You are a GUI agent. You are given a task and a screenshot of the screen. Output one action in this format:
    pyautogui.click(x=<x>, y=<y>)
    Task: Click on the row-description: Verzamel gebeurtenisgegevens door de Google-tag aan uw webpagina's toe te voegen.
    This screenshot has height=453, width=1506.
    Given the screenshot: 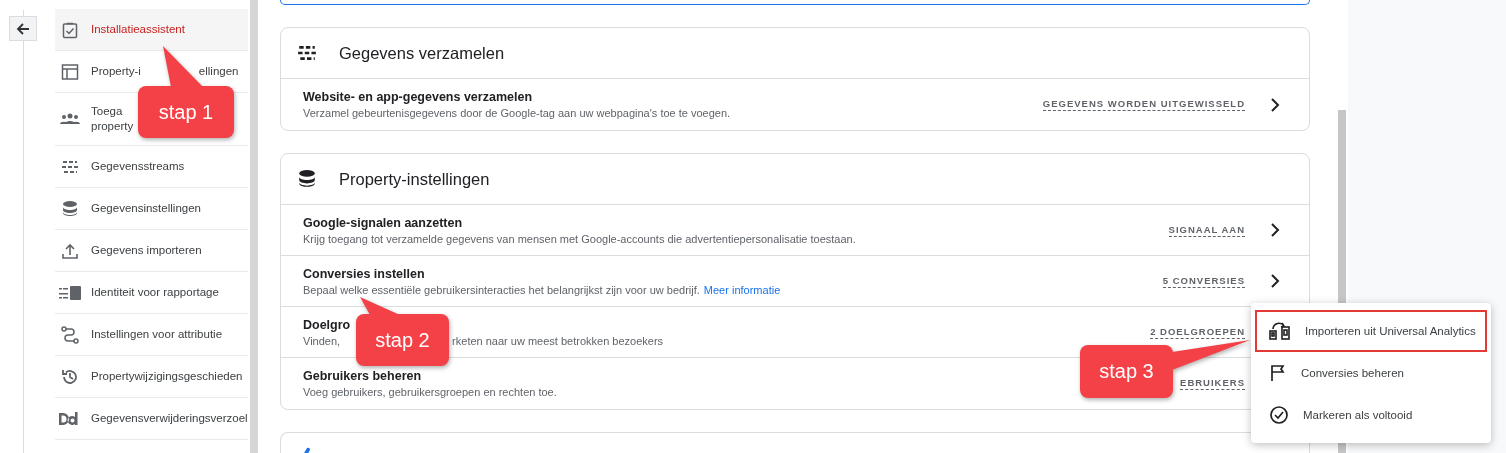 What is the action you would take?
    pyautogui.click(x=517, y=113)
    